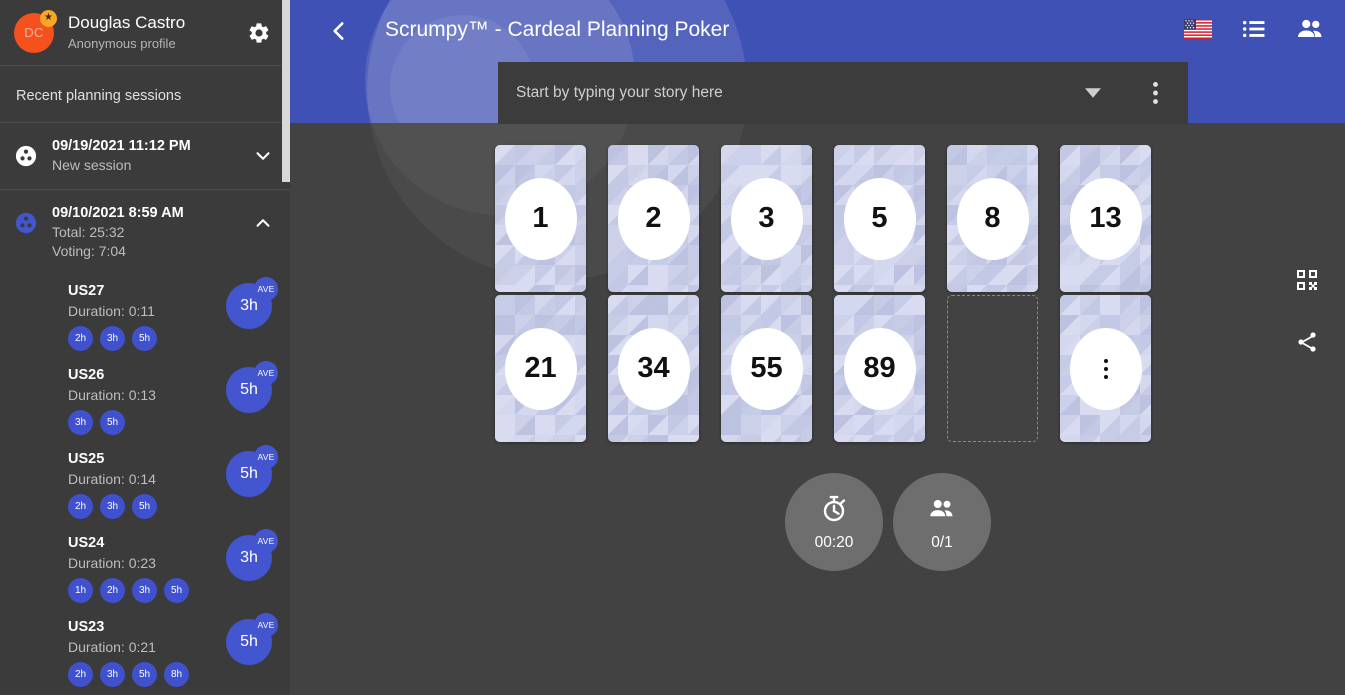 The width and height of the screenshot is (1345, 695). I want to click on story-row: US25 Duration: 0:14 2h 3h 5h 5h AVE, so click(145, 485).